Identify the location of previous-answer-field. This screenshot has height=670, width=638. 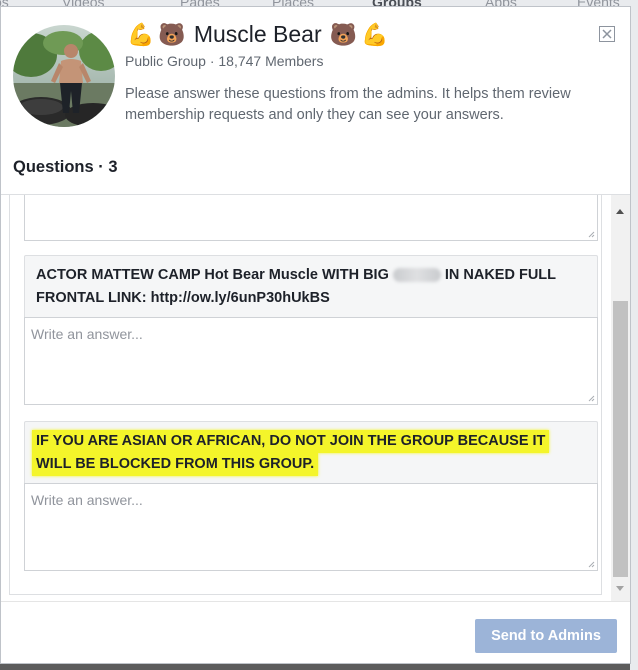
(311, 218).